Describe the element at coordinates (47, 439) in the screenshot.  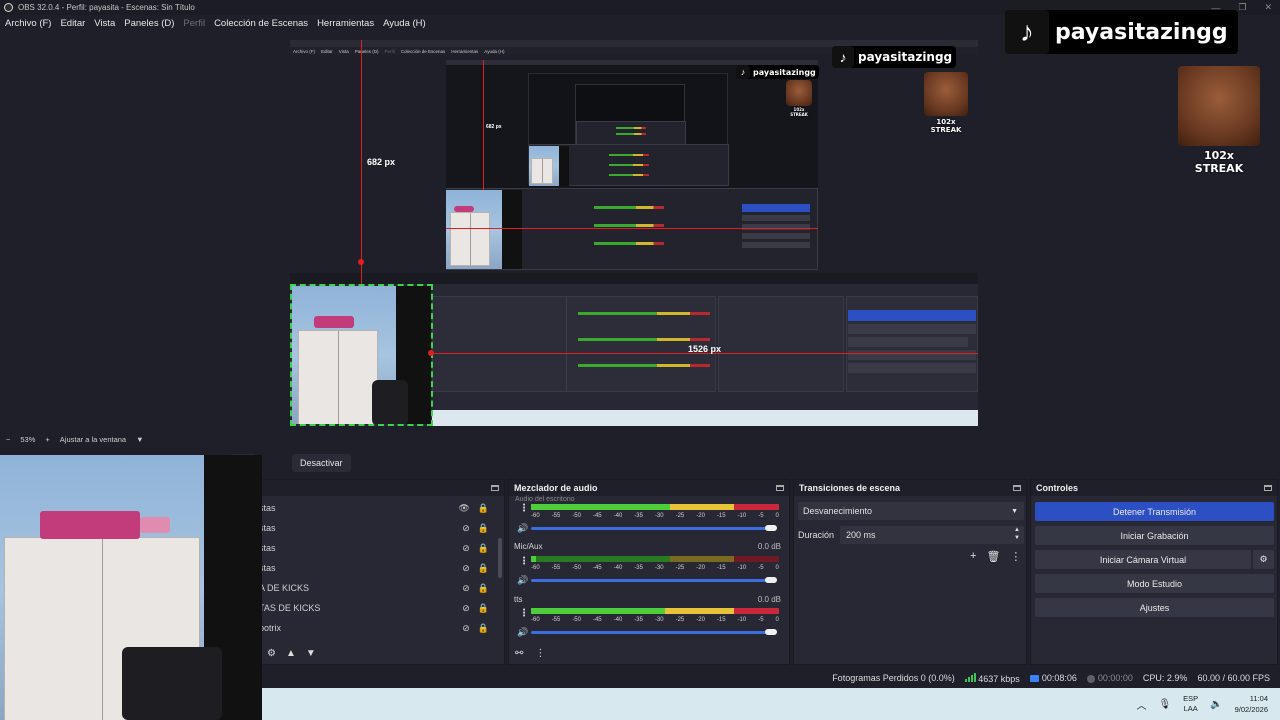
I see `zoom-in-button: +` at that location.